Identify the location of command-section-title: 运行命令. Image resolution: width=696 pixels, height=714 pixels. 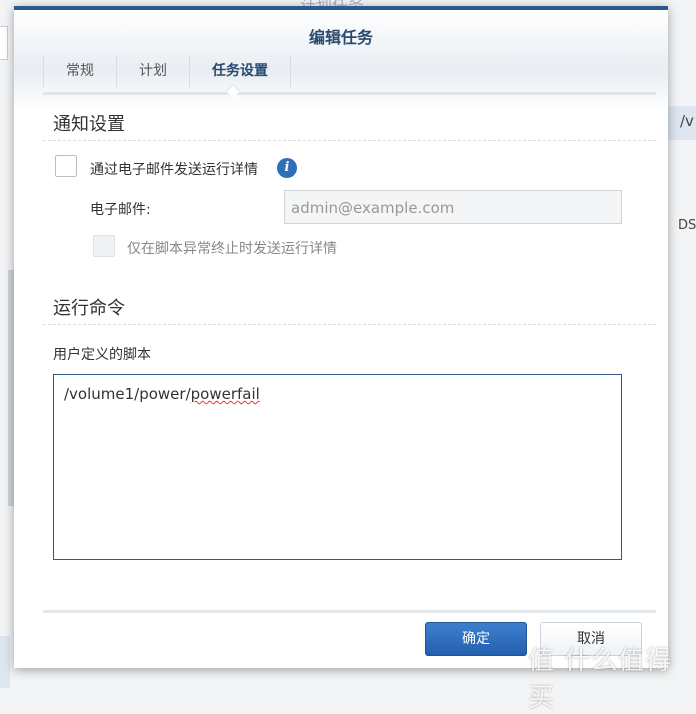
(89, 308).